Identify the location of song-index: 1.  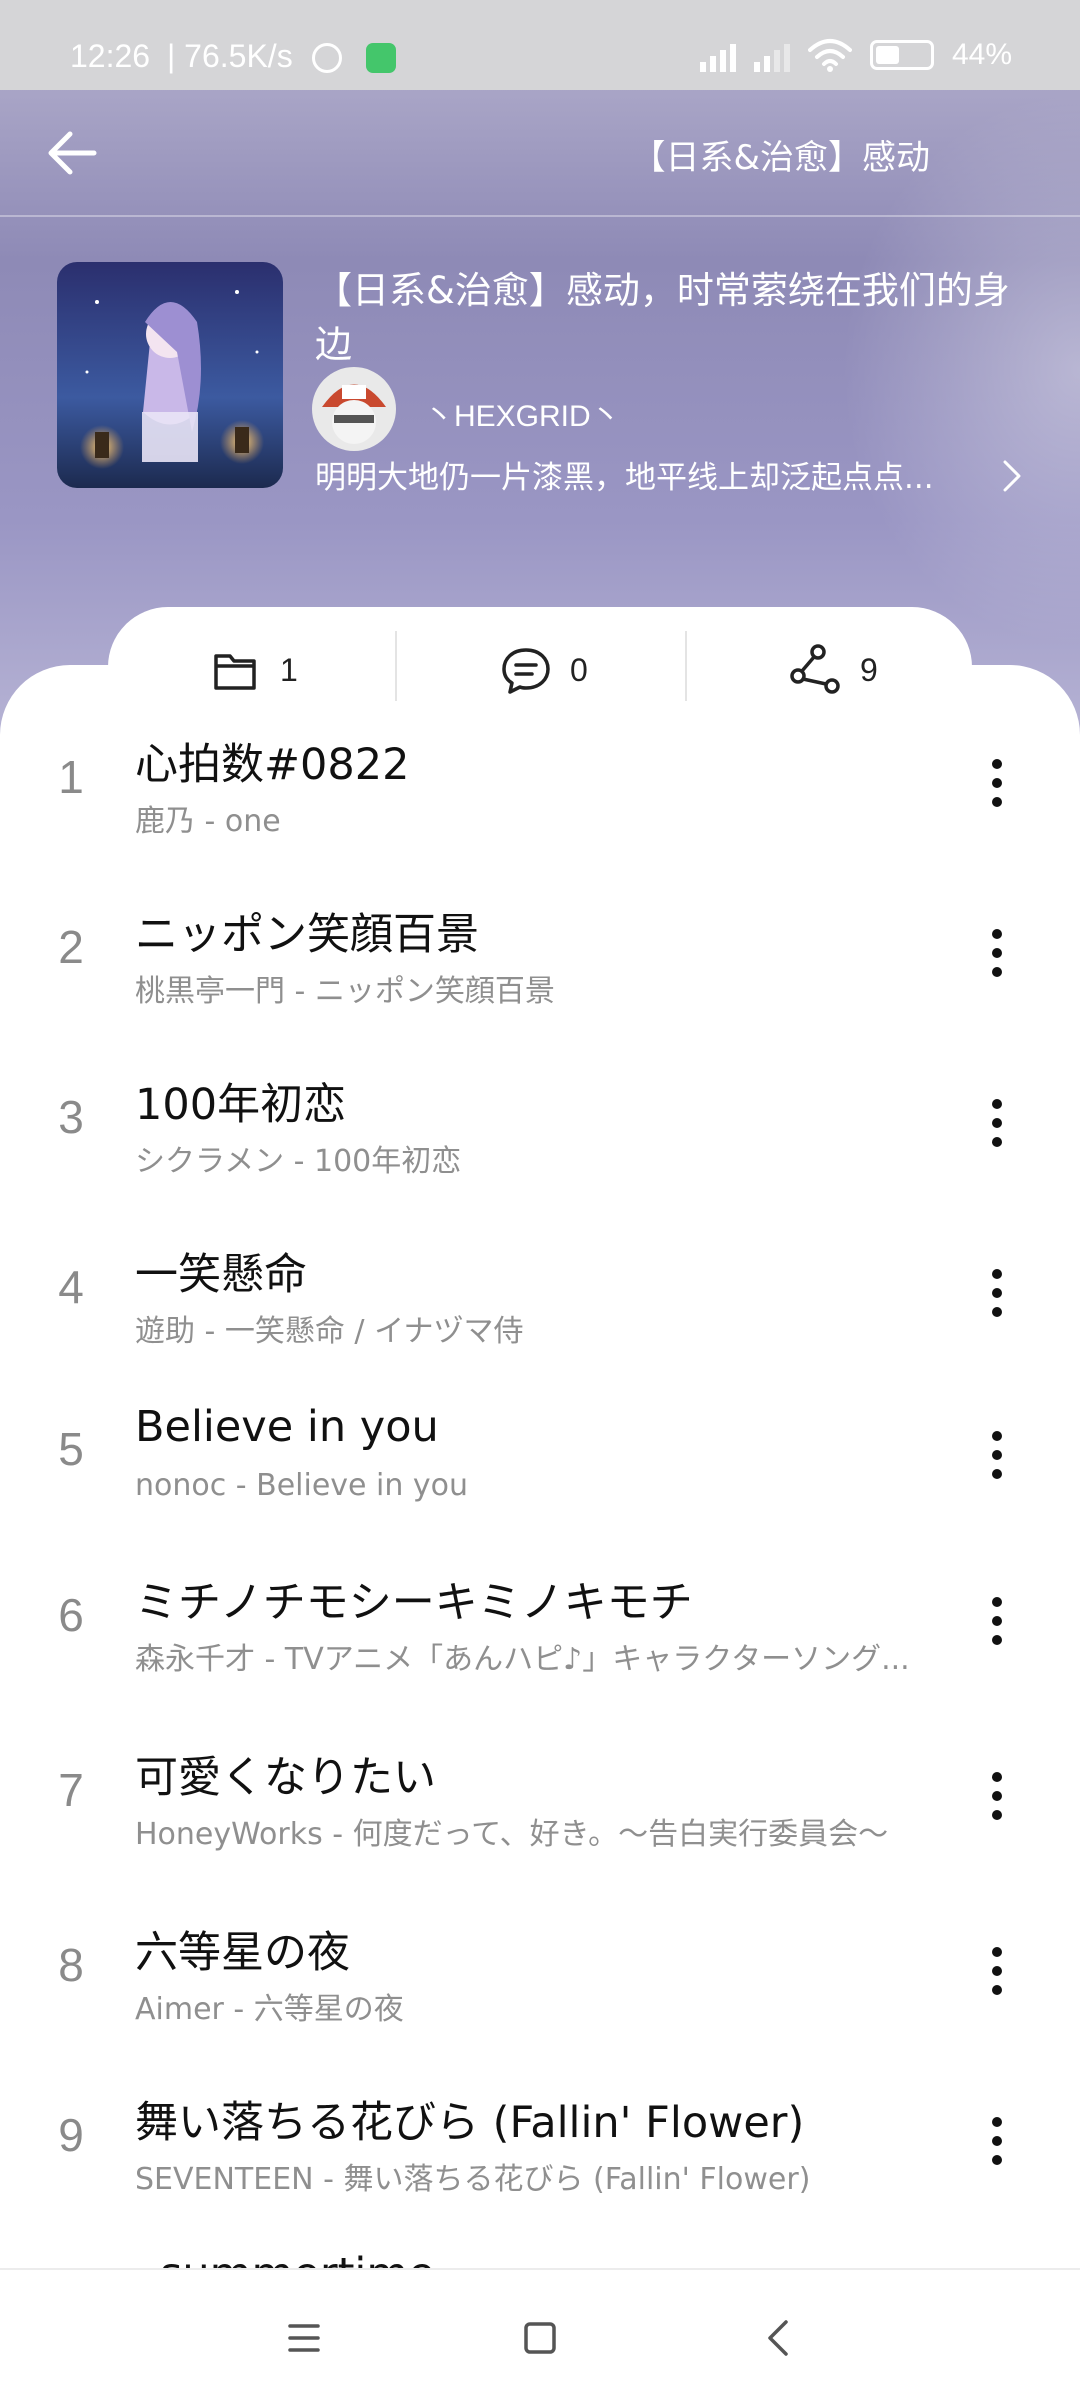
(71, 777).